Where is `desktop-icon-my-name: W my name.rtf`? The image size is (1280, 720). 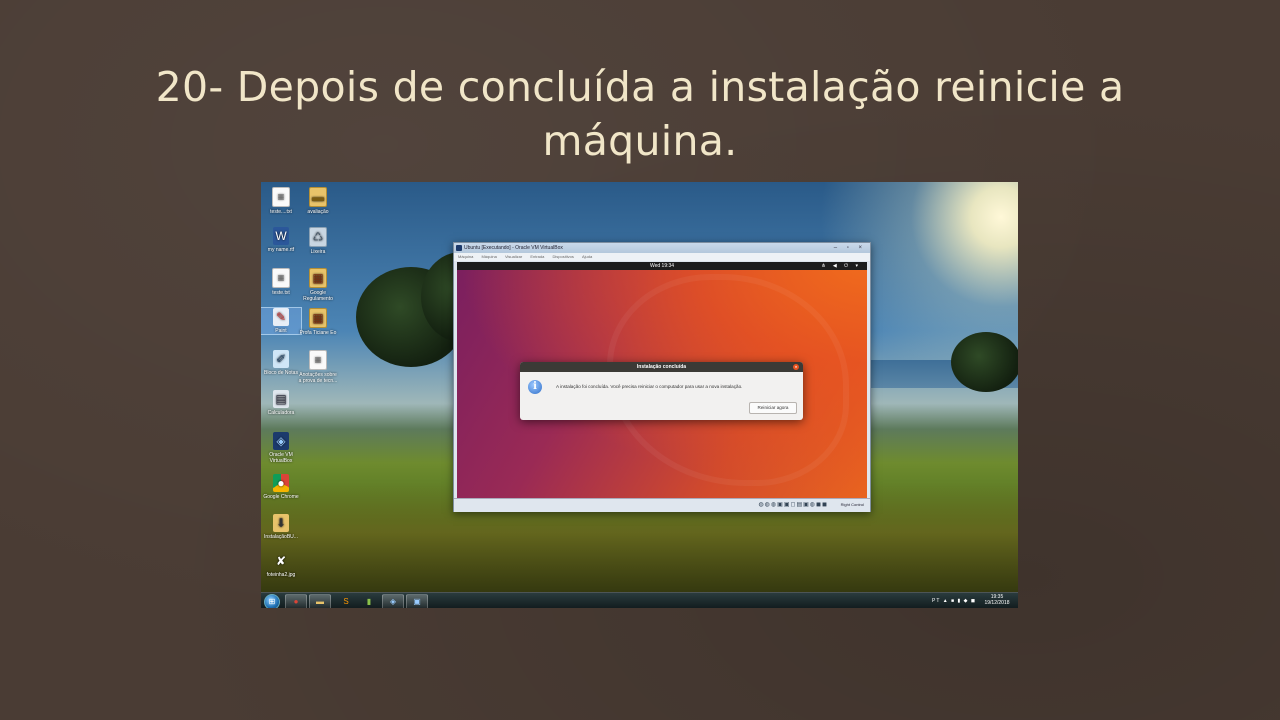
desktop-icon-my-name: W my name.rtf is located at coordinates (281, 240).